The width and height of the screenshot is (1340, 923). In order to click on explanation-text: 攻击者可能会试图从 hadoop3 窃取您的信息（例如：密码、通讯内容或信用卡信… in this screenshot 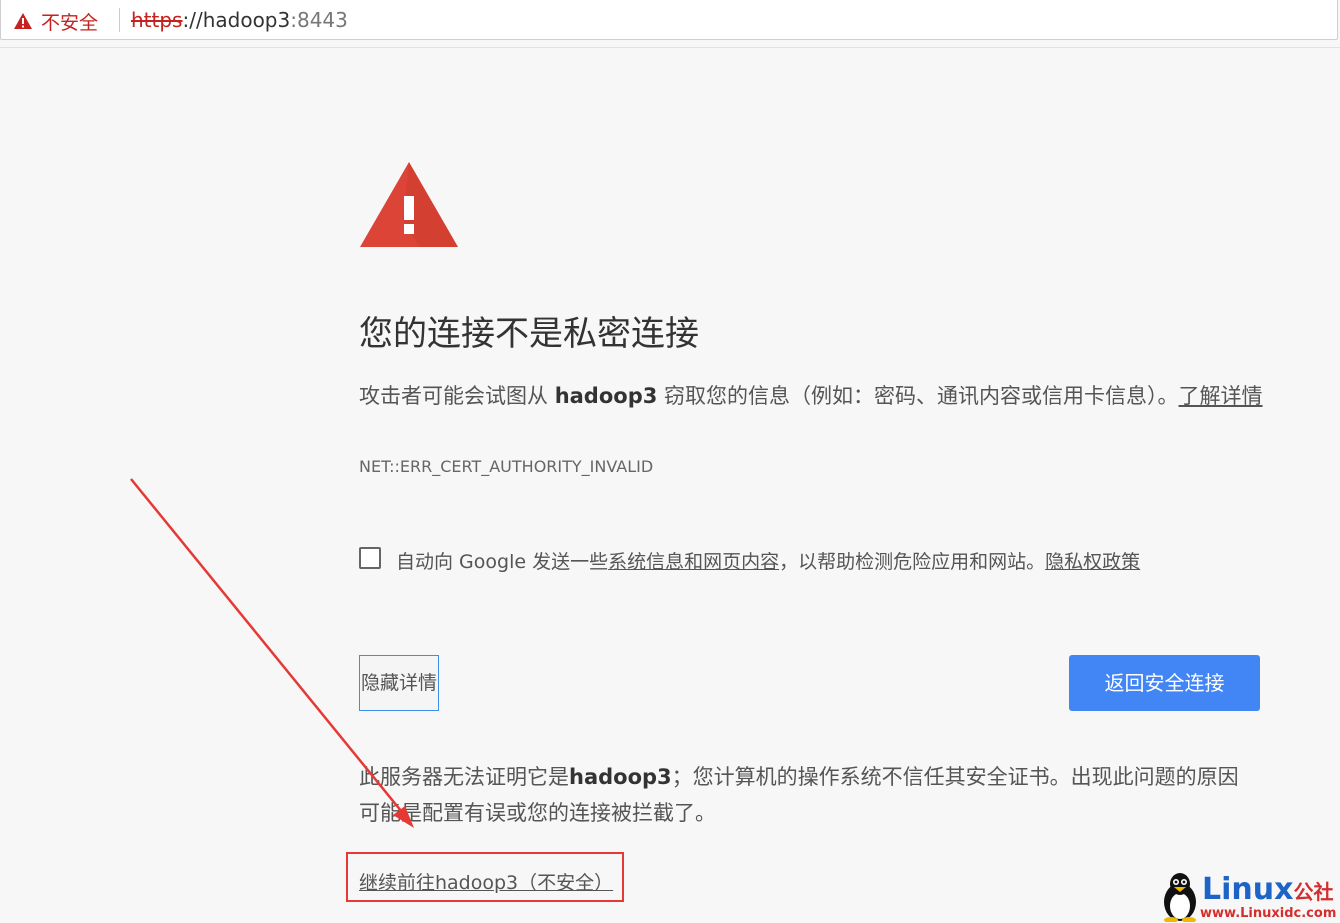, I will do `click(811, 396)`.